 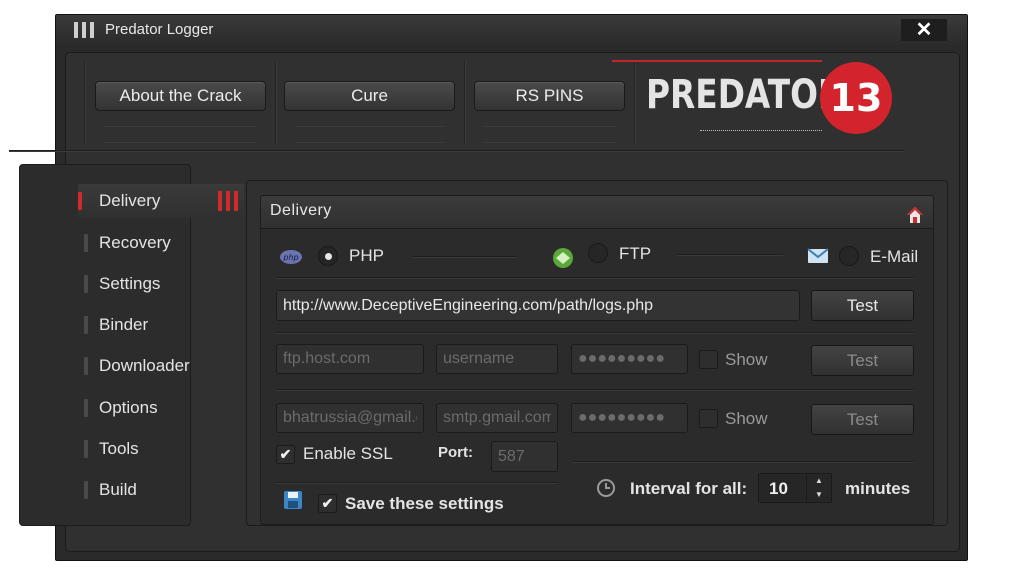 I want to click on logo-accent-line, so click(x=717, y=61).